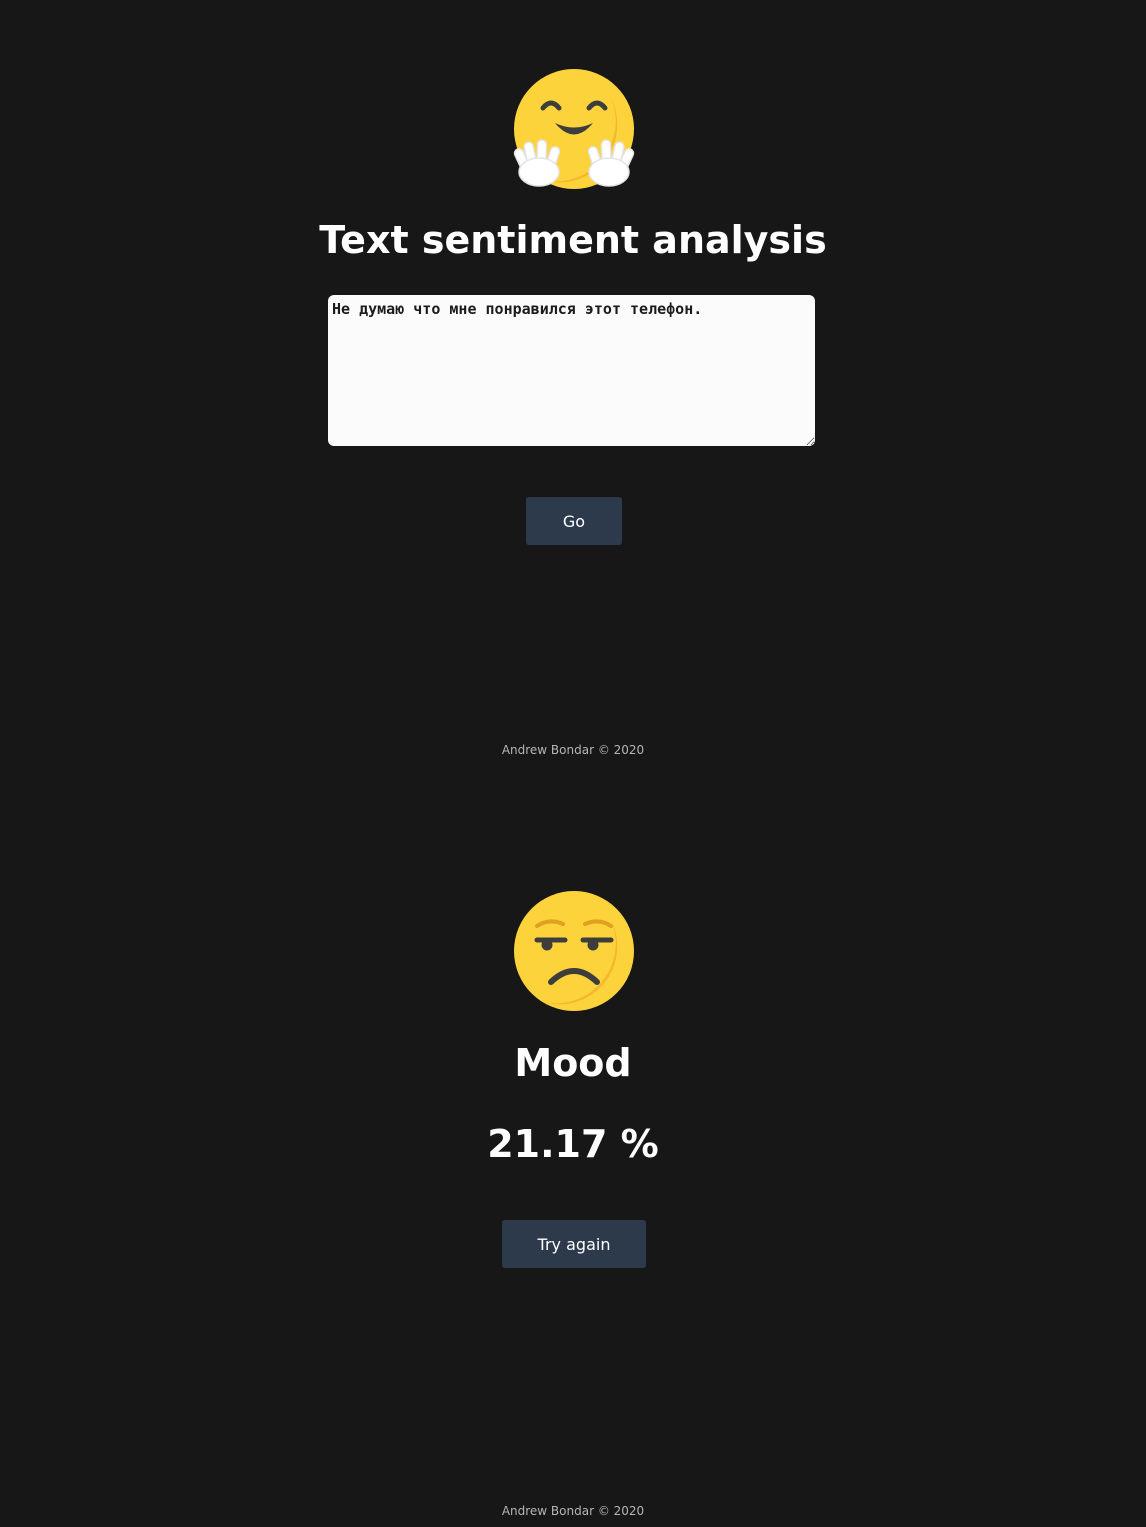  What do you see at coordinates (574, 1244) in the screenshot?
I see `try-again-button: Try again` at bounding box center [574, 1244].